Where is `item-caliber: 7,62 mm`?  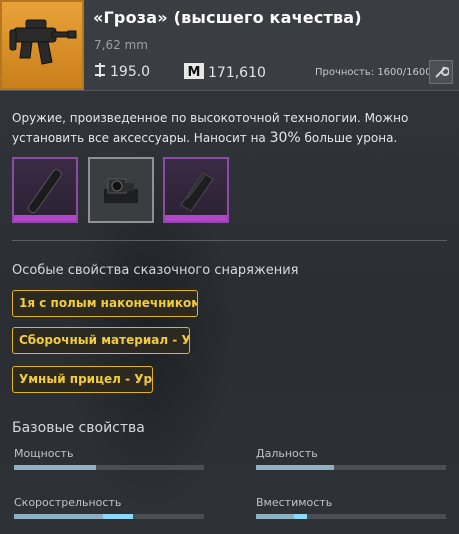
item-caliber: 7,62 mm is located at coordinates (121, 45).